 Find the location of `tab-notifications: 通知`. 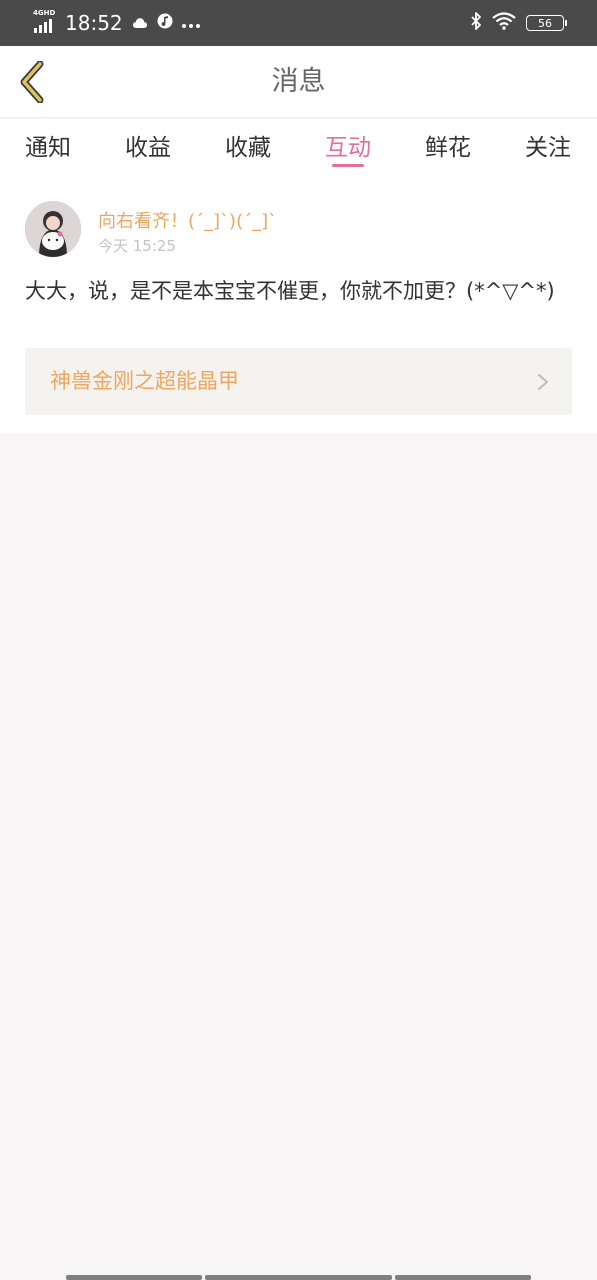

tab-notifications: 通知 is located at coordinates (48, 145).